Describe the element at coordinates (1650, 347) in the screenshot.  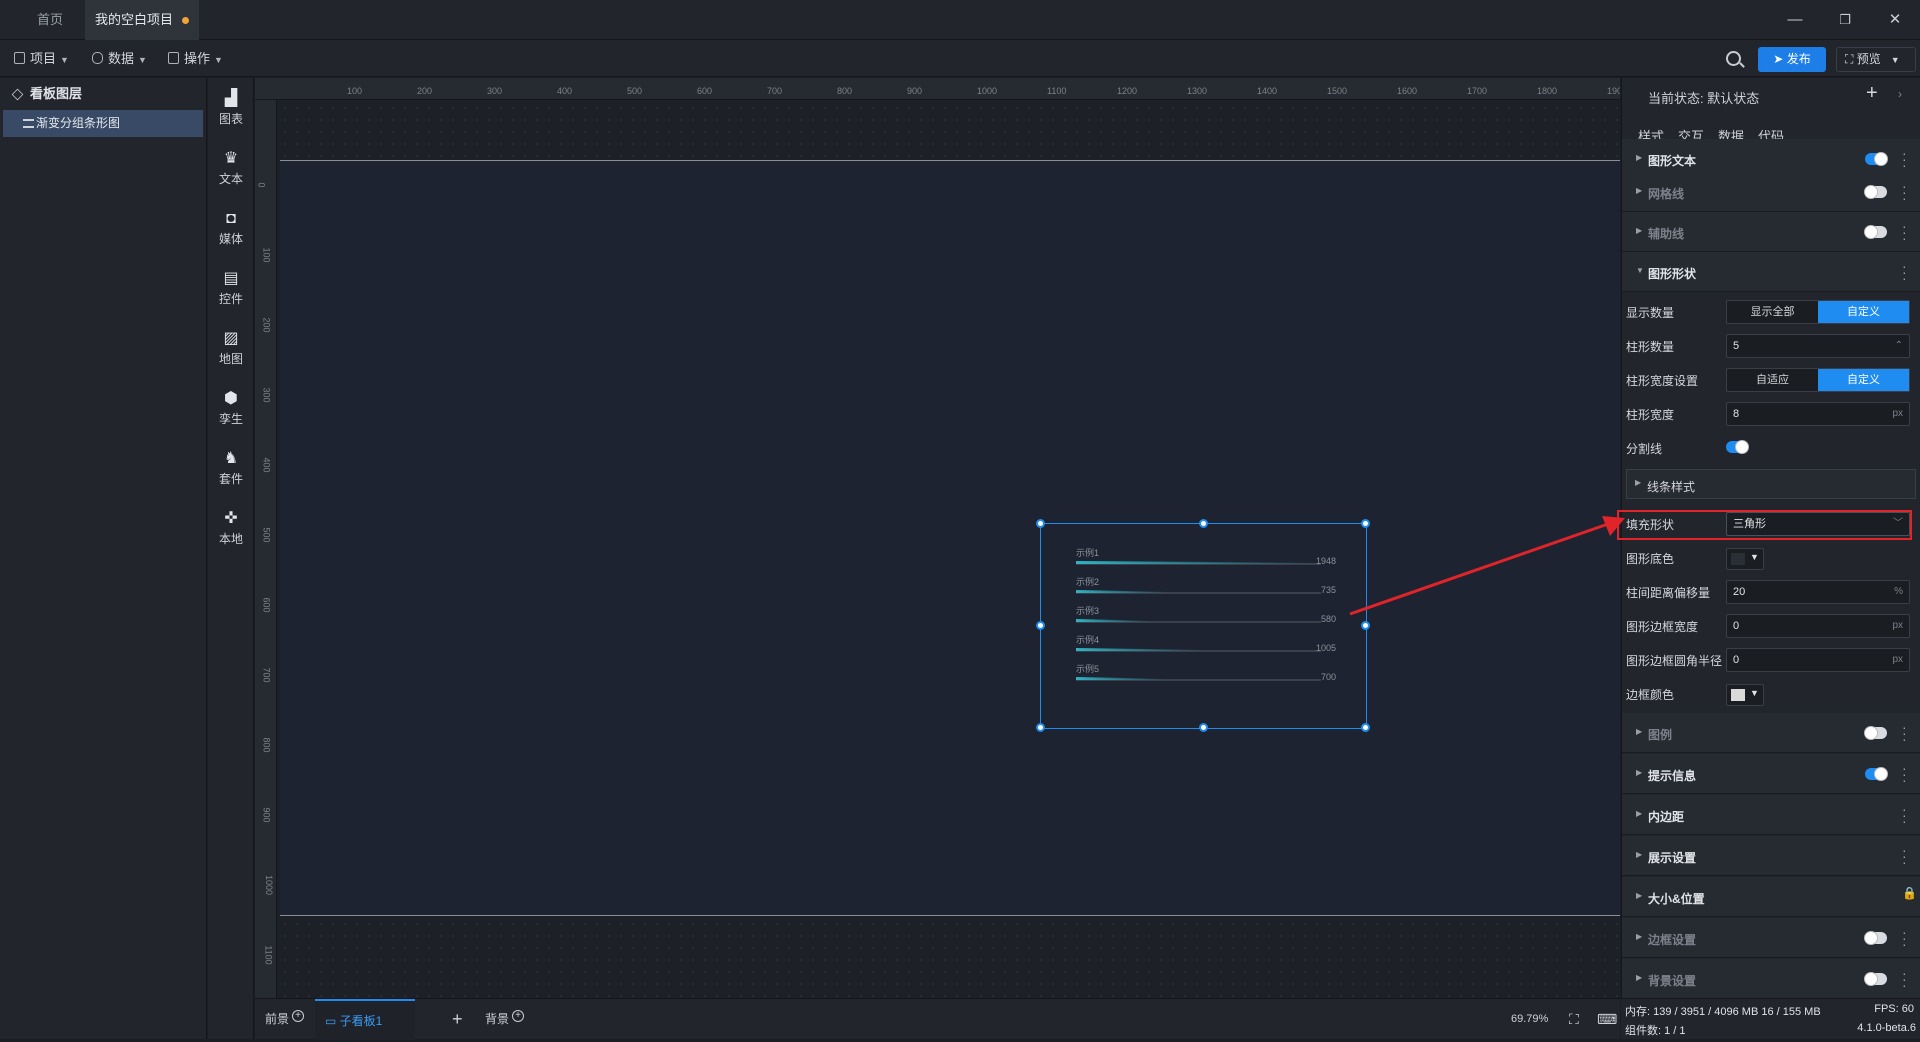
I see `prop-label: 柱形数量` at that location.